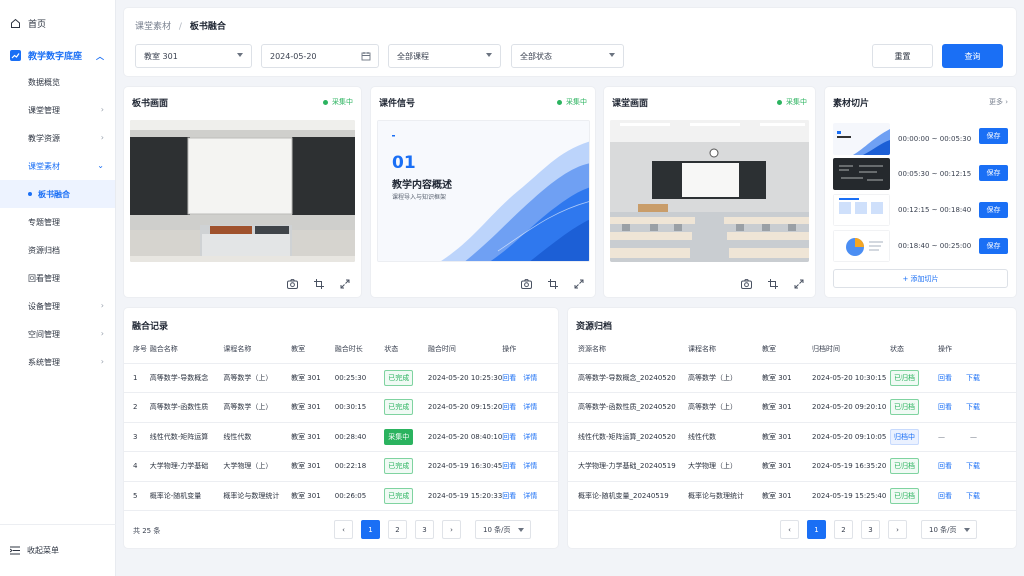  Describe the element at coordinates (57, 55) in the screenshot. I see `nav-group-teaching-base: 教学数字底座 ︿` at that location.